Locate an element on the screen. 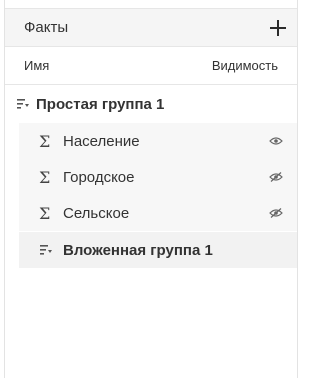 The image size is (320, 378). nested-group-row: Вложенная группа 1 is located at coordinates (158, 250).